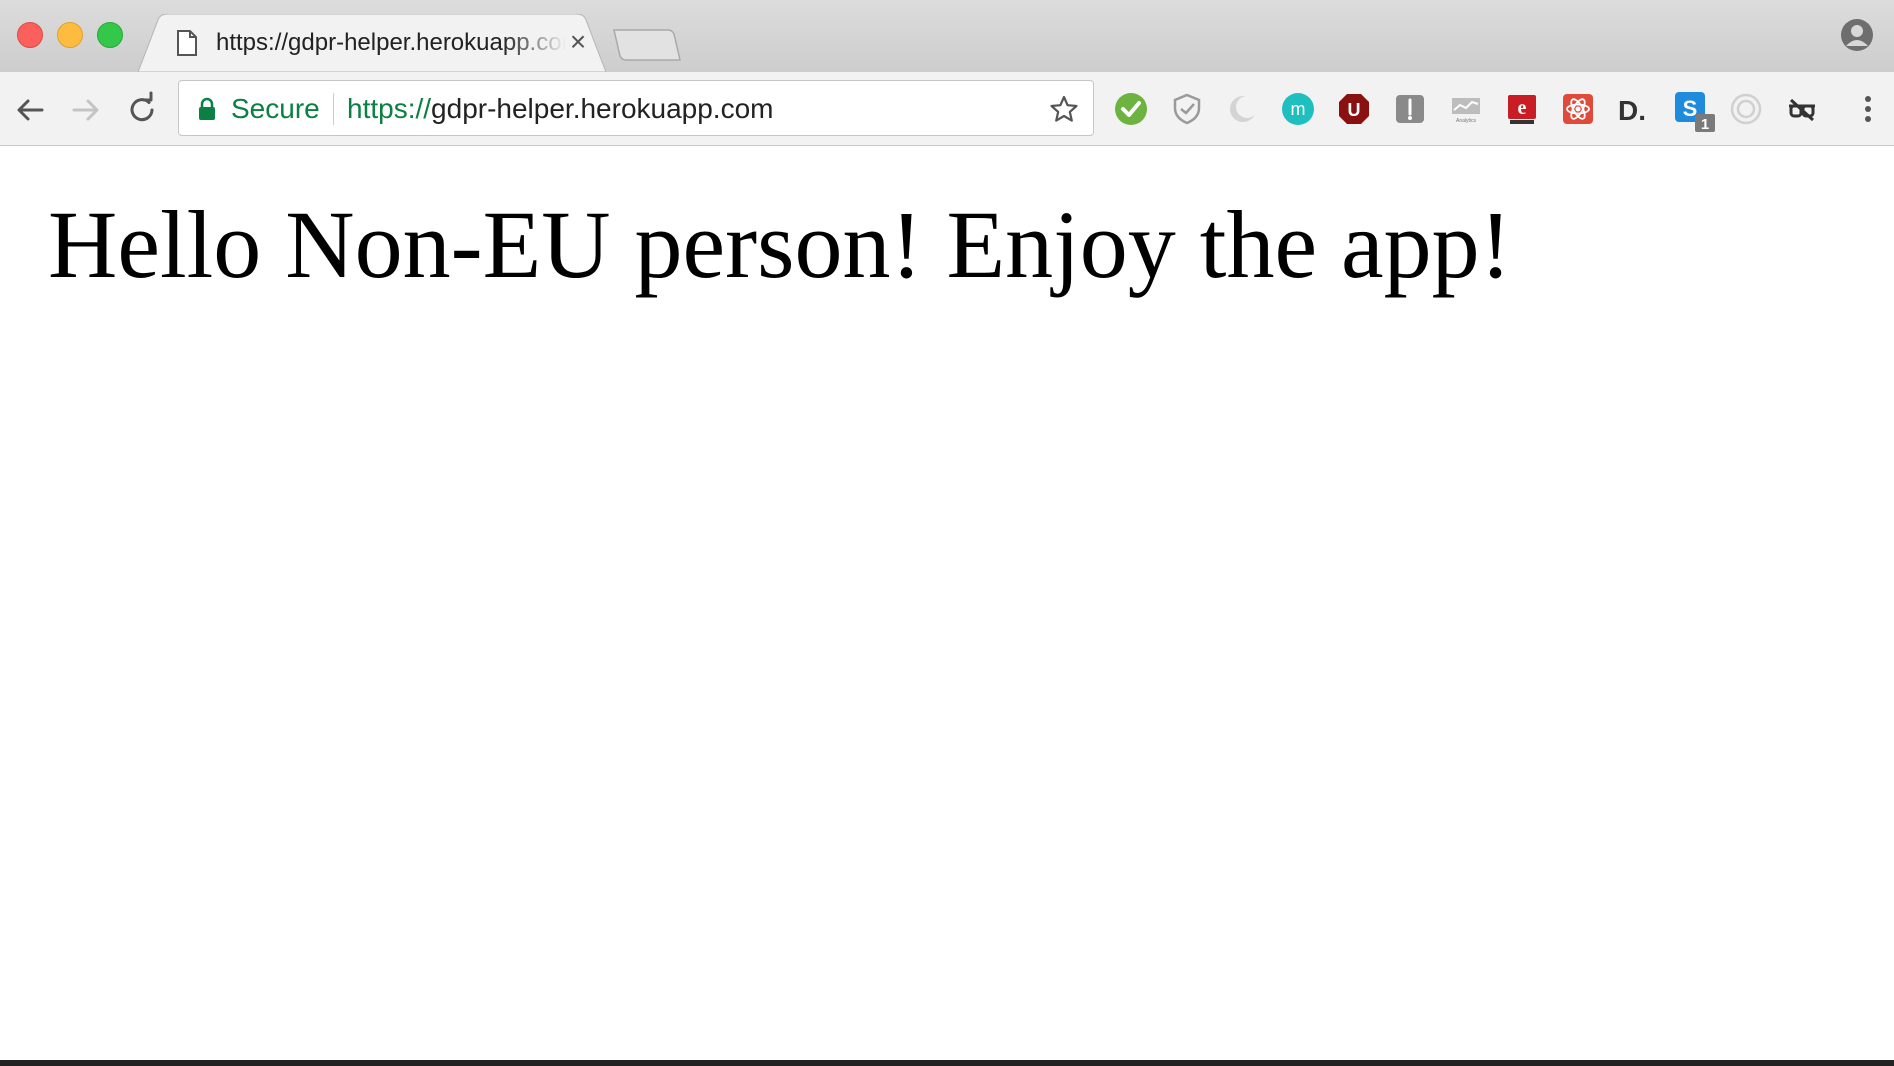 This screenshot has height=1066, width=1894. I want to click on secure-label: Secure, so click(275, 109).